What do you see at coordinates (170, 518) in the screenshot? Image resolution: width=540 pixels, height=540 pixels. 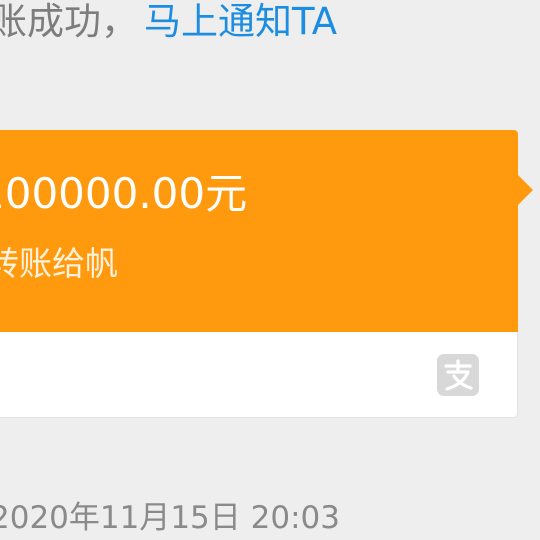 I see `message-timestamp: 2020年11月15日 20:03` at bounding box center [170, 518].